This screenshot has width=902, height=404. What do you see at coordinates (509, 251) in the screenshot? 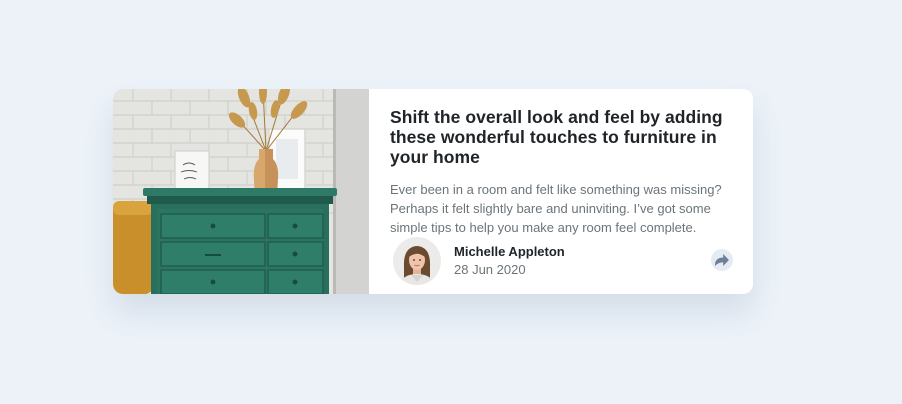
I see `author-name: Michelle Appleton` at bounding box center [509, 251].